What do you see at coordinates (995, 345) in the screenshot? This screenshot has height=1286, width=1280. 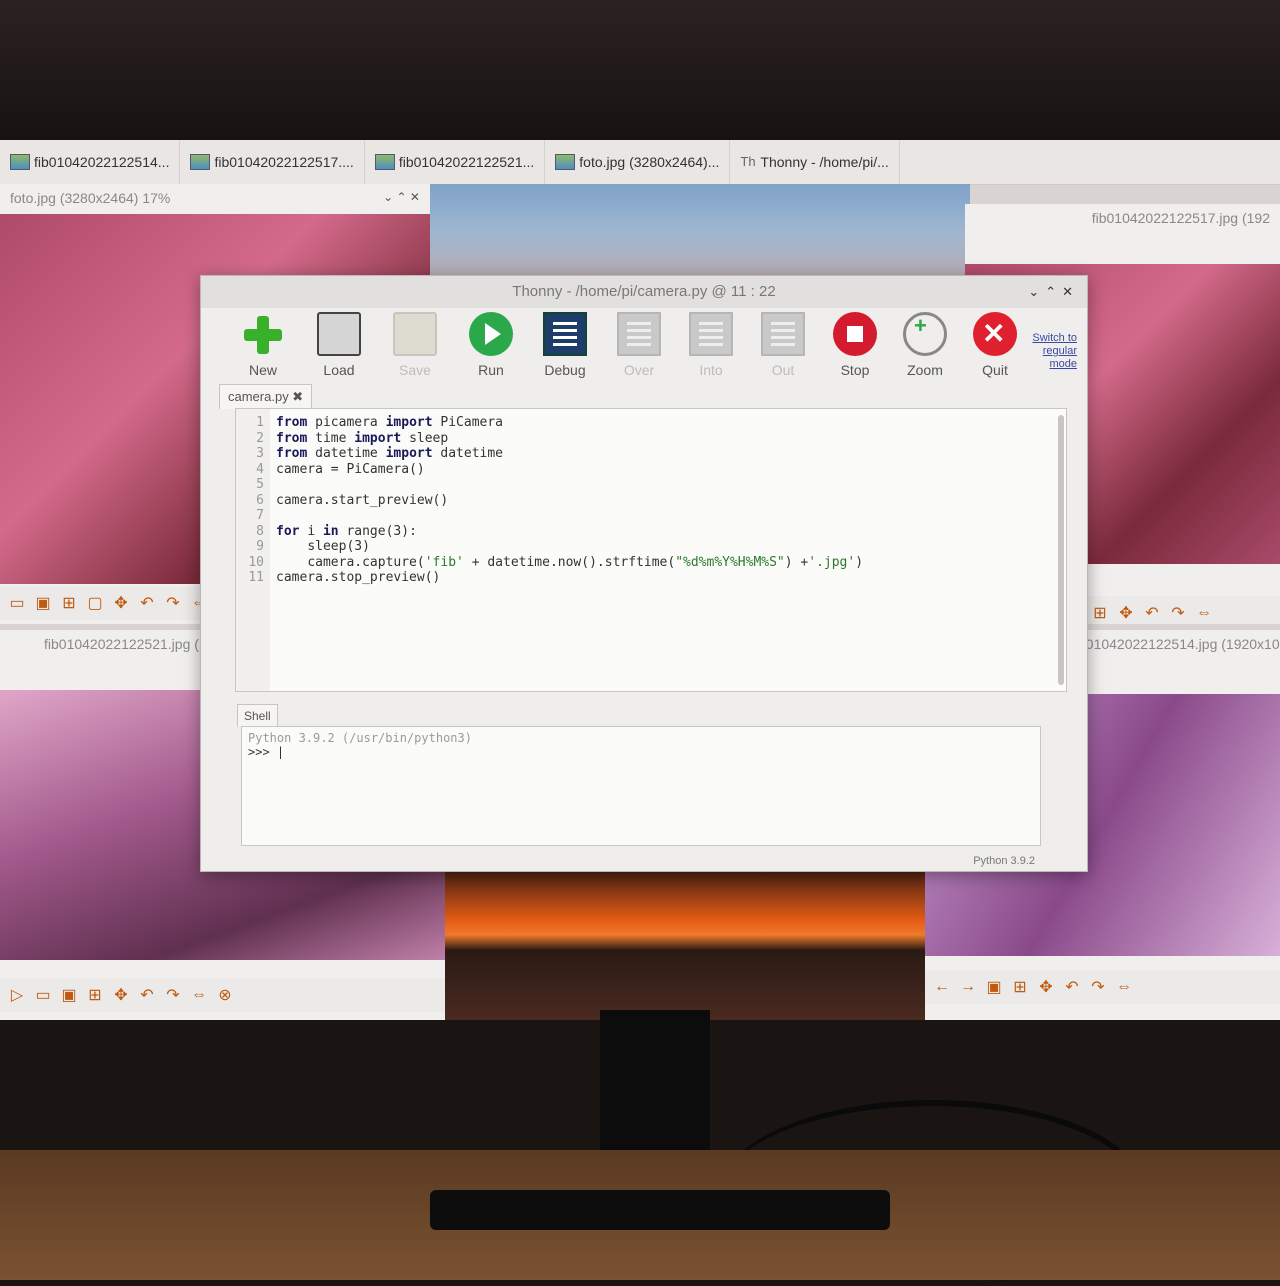 I see `quit-button: Quit` at bounding box center [995, 345].